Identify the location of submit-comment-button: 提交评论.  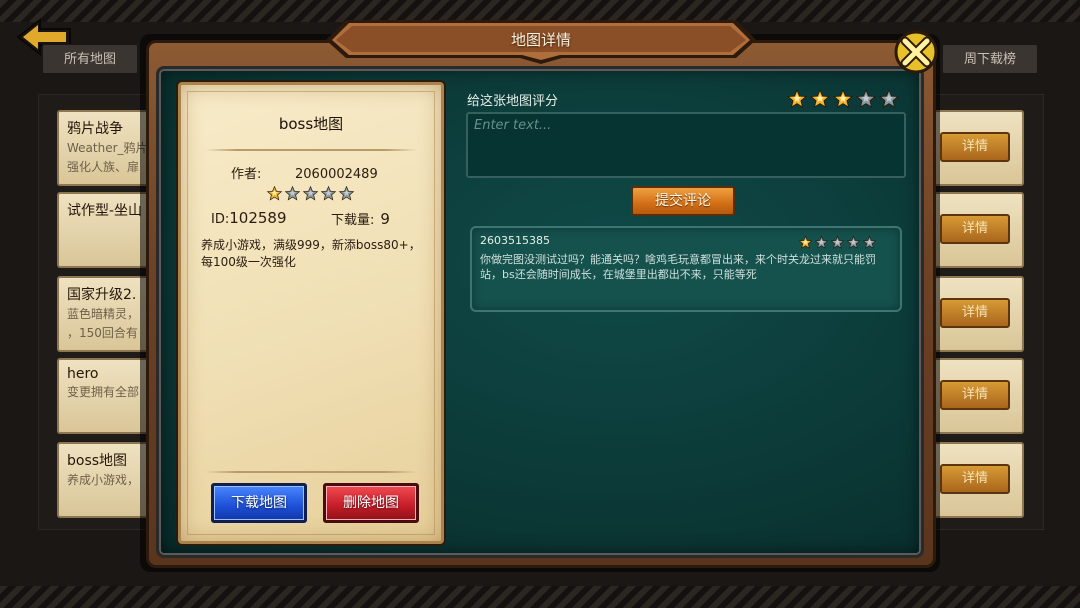
(683, 201).